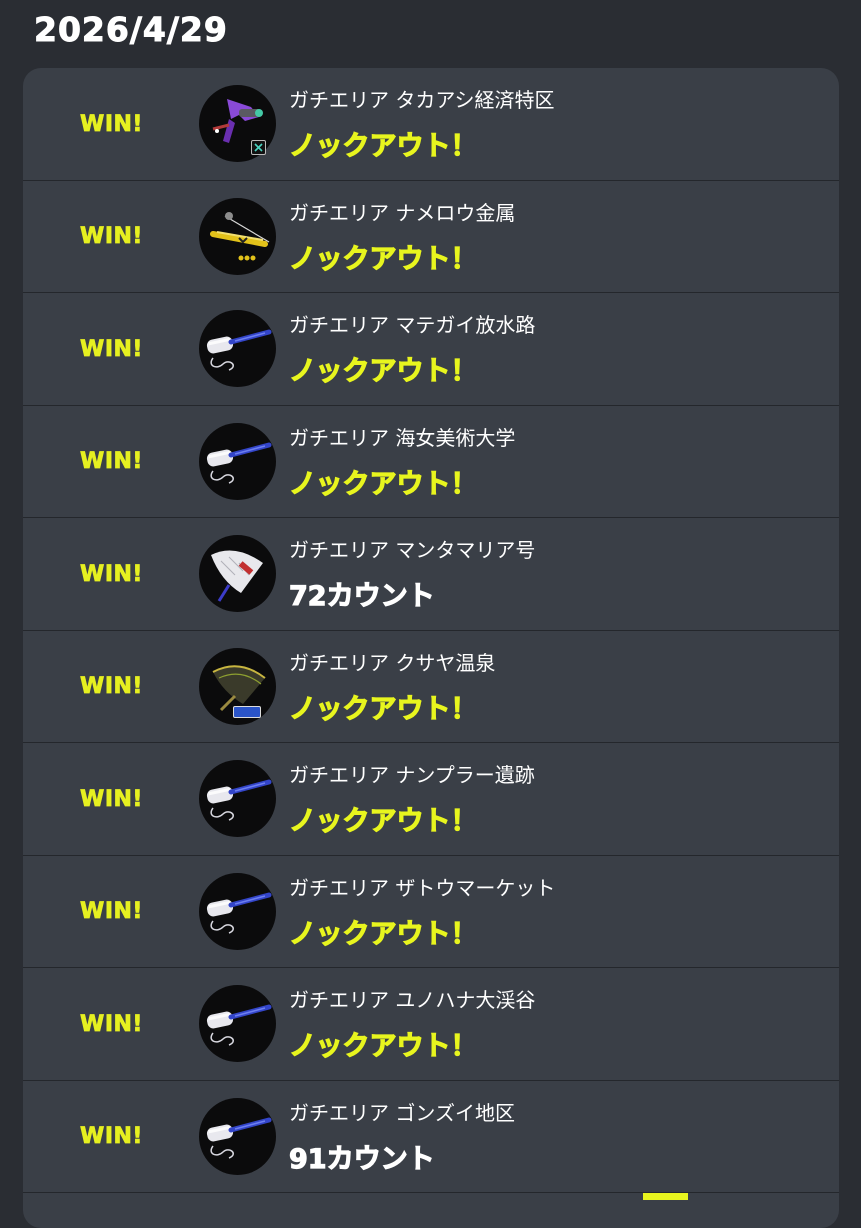  What do you see at coordinates (465, 1000) in the screenshot?
I see `stage-name: ユノハナ大渓谷` at bounding box center [465, 1000].